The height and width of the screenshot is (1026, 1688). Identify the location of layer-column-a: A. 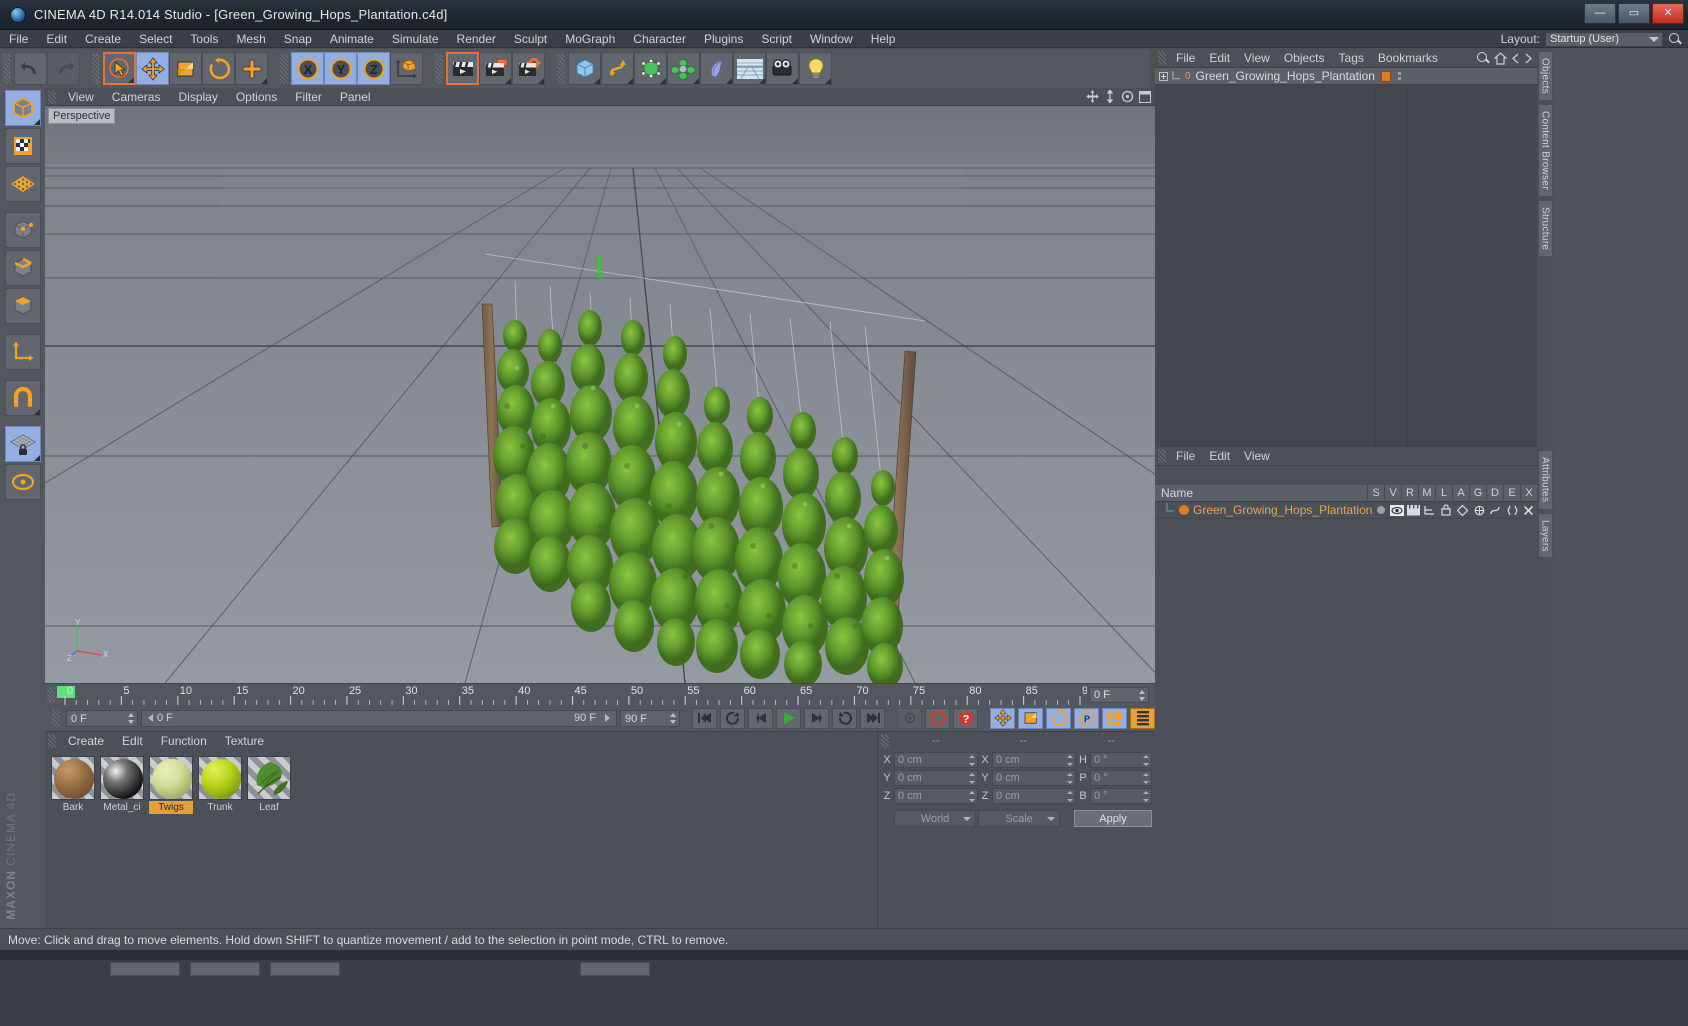
(1460, 493).